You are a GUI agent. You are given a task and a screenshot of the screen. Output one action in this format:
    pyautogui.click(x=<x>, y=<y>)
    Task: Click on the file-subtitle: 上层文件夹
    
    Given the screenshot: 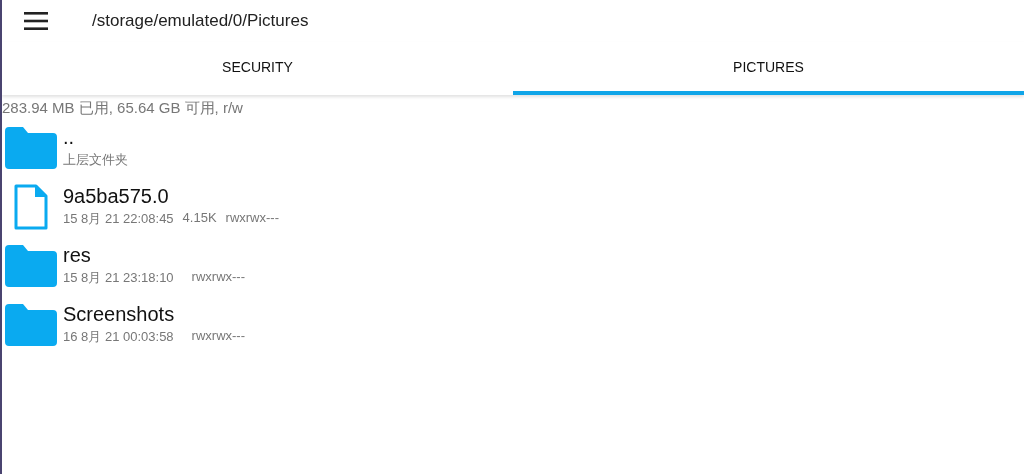 What is the action you would take?
    pyautogui.click(x=95, y=160)
    